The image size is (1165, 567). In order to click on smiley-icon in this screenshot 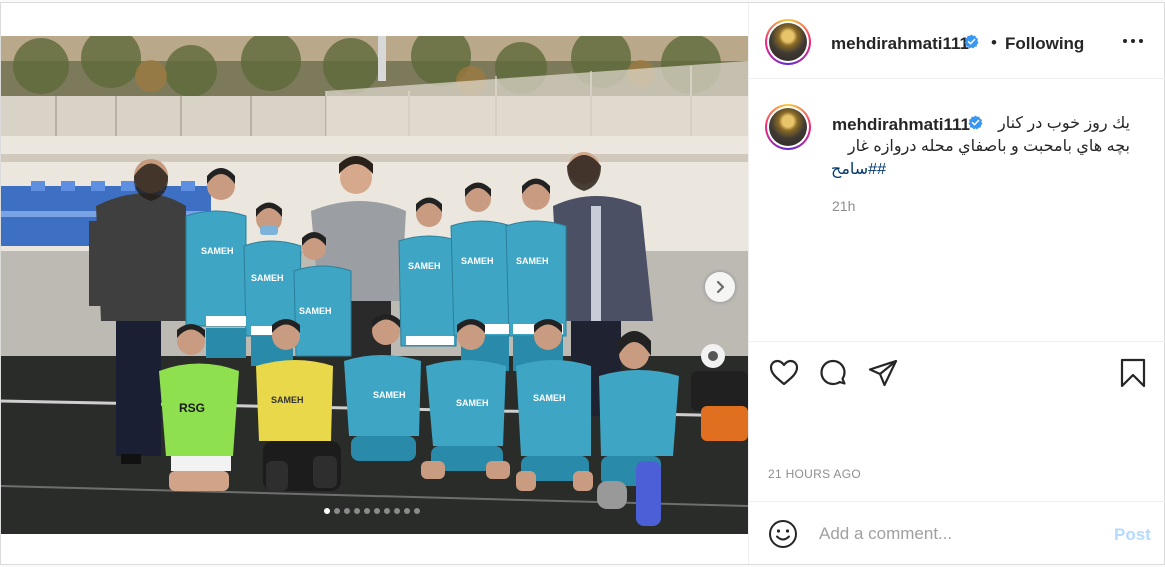, I will do `click(783, 534)`.